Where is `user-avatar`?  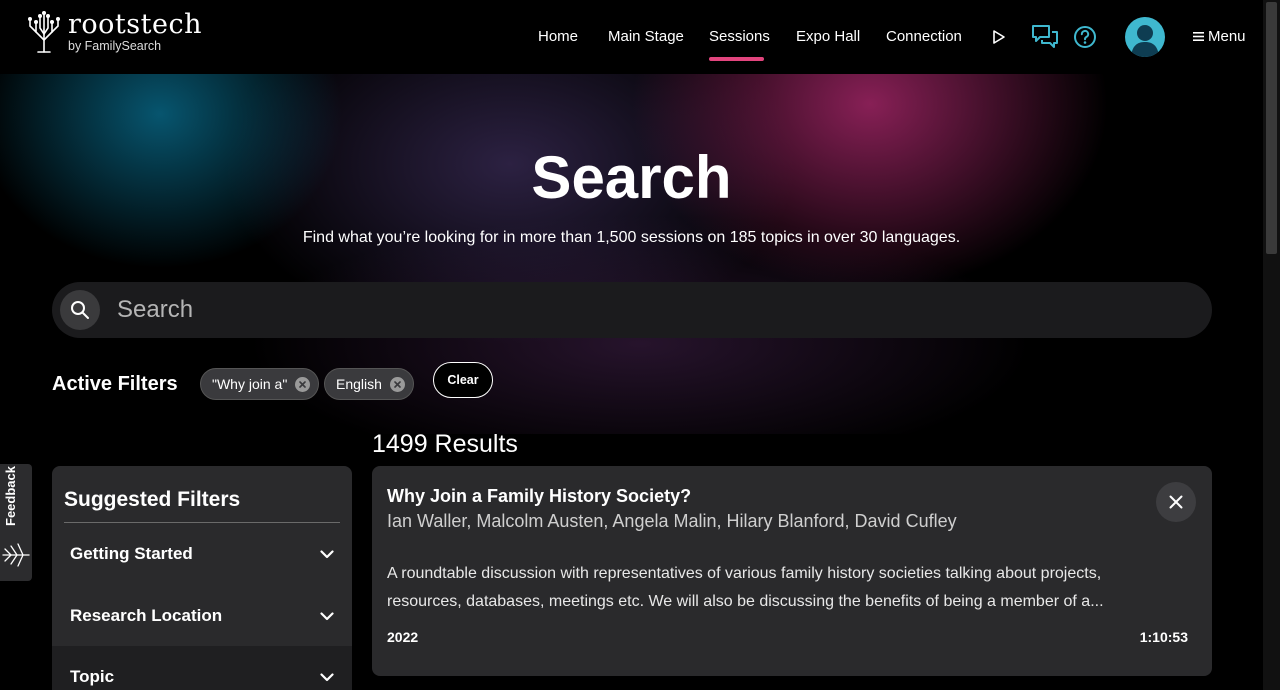 user-avatar is located at coordinates (1145, 37).